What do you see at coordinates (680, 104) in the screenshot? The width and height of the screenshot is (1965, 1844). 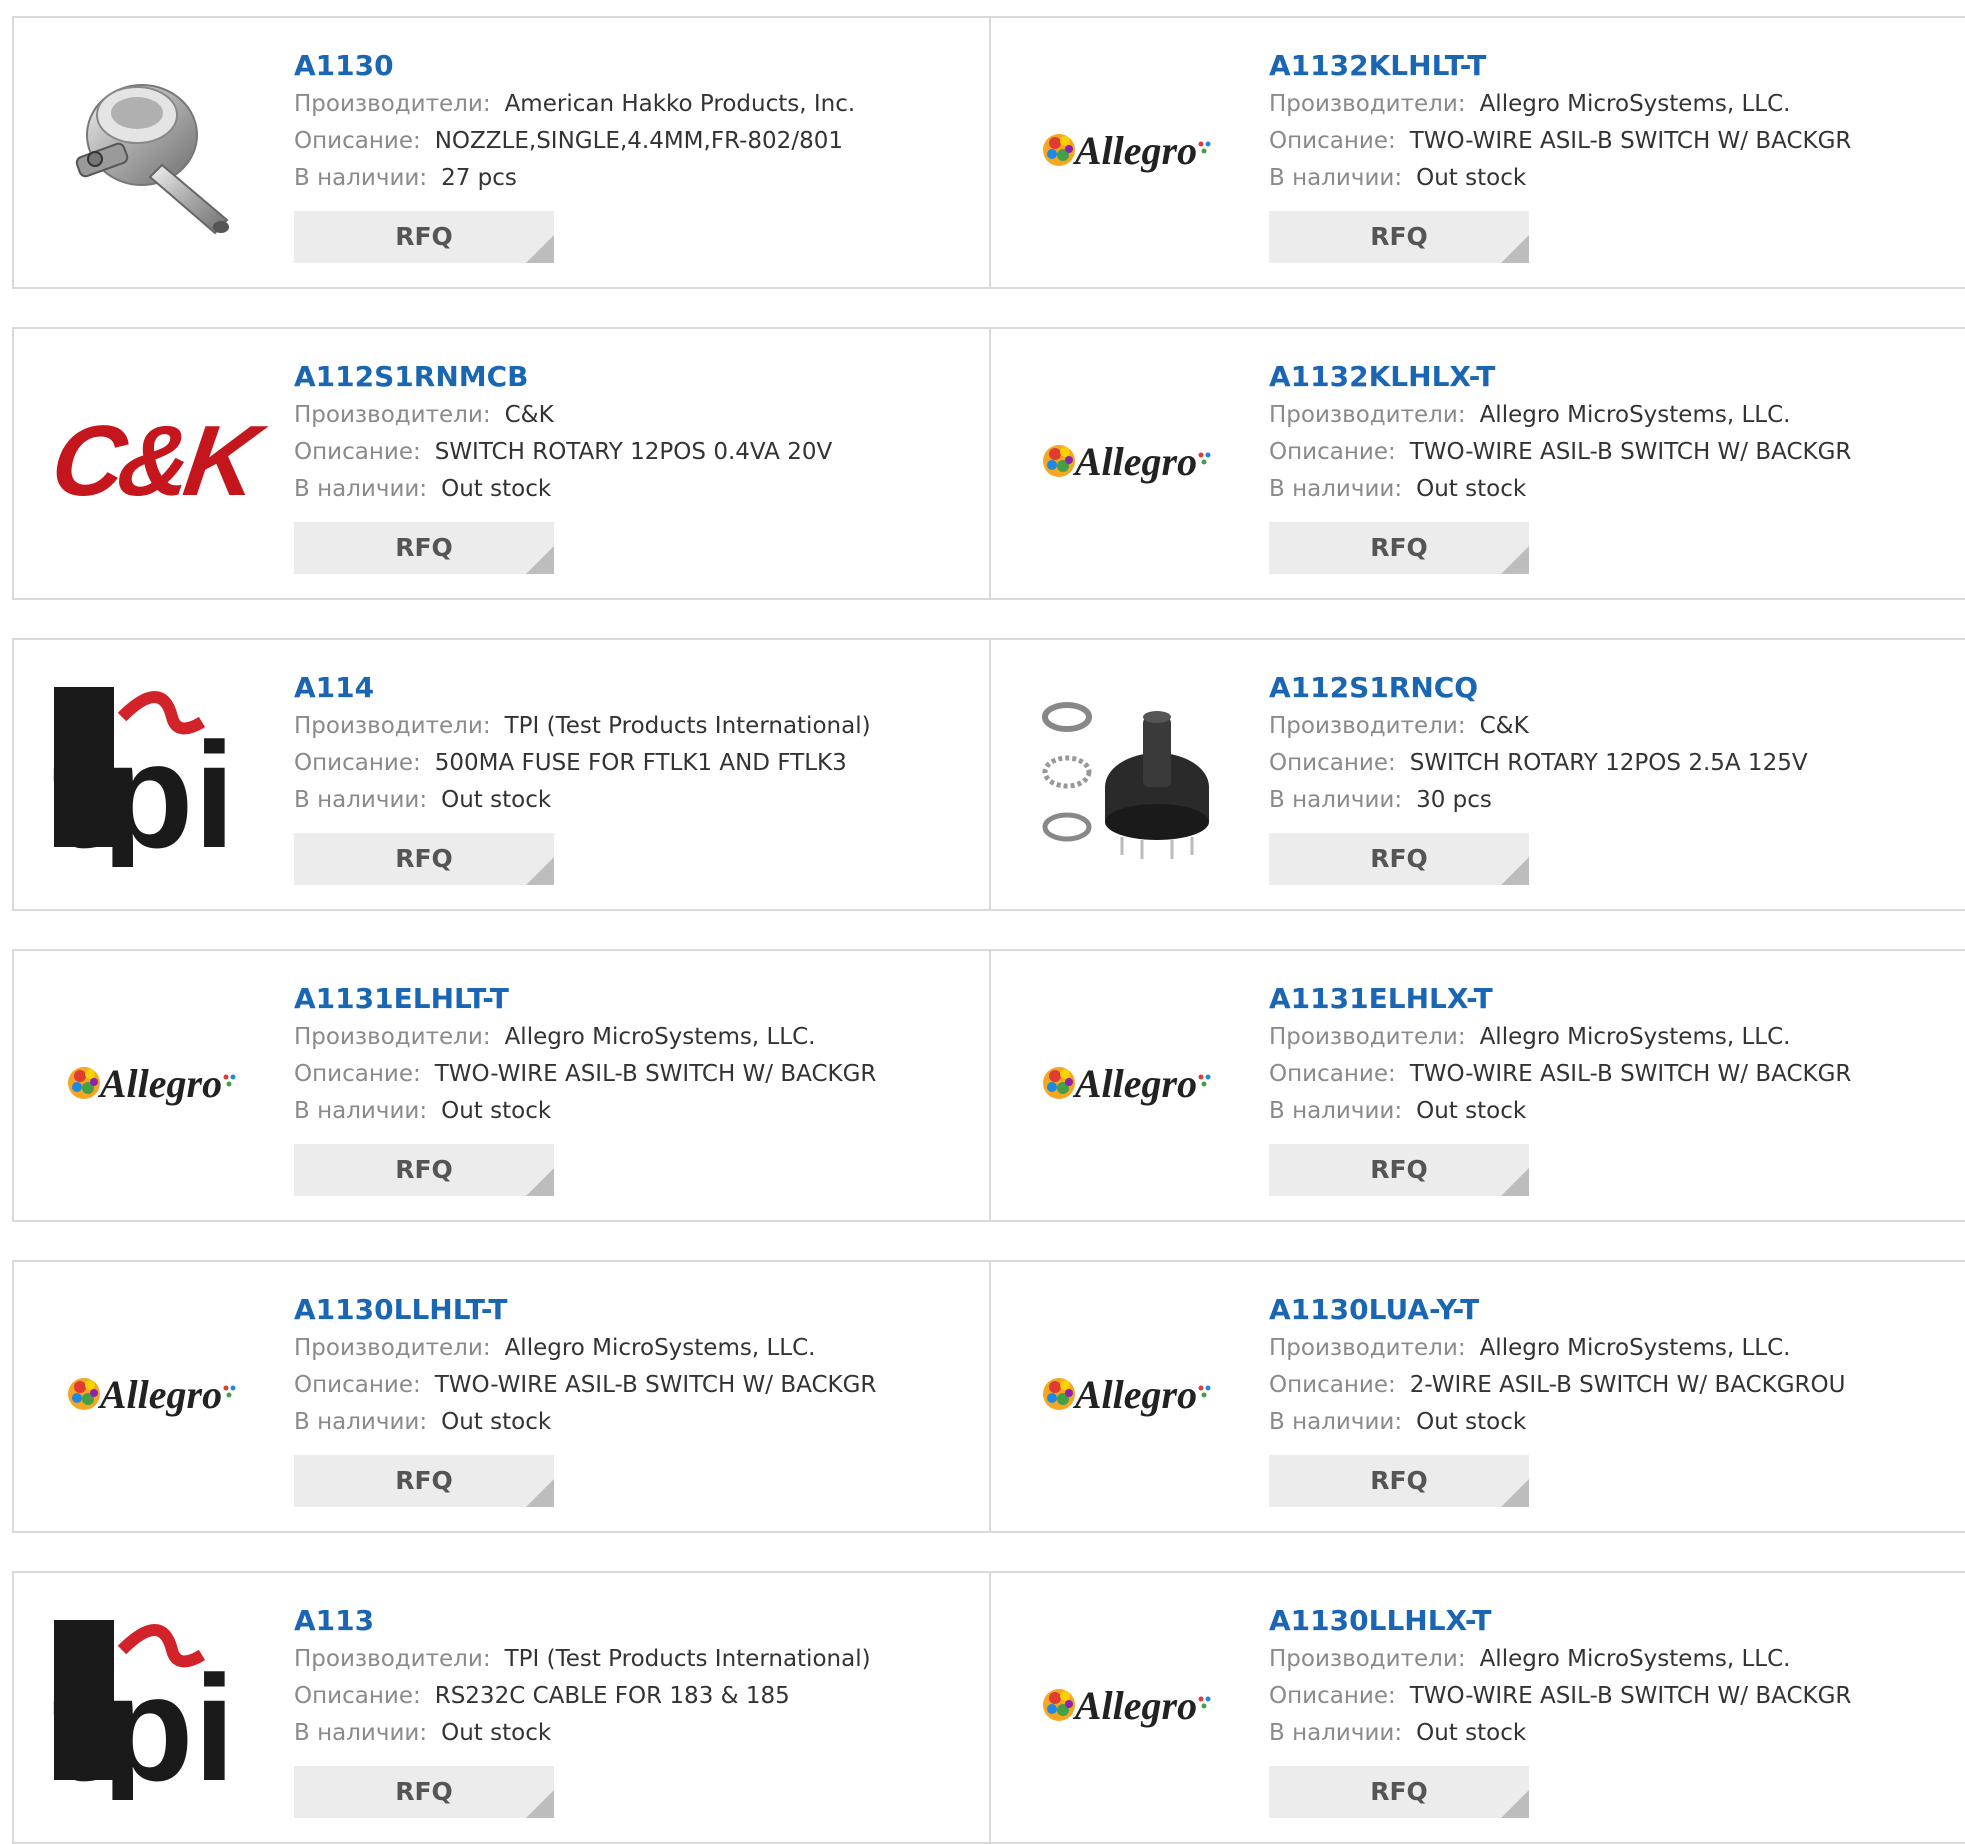 I see `manufacturer-value: American Hakko Products, Inc.` at bounding box center [680, 104].